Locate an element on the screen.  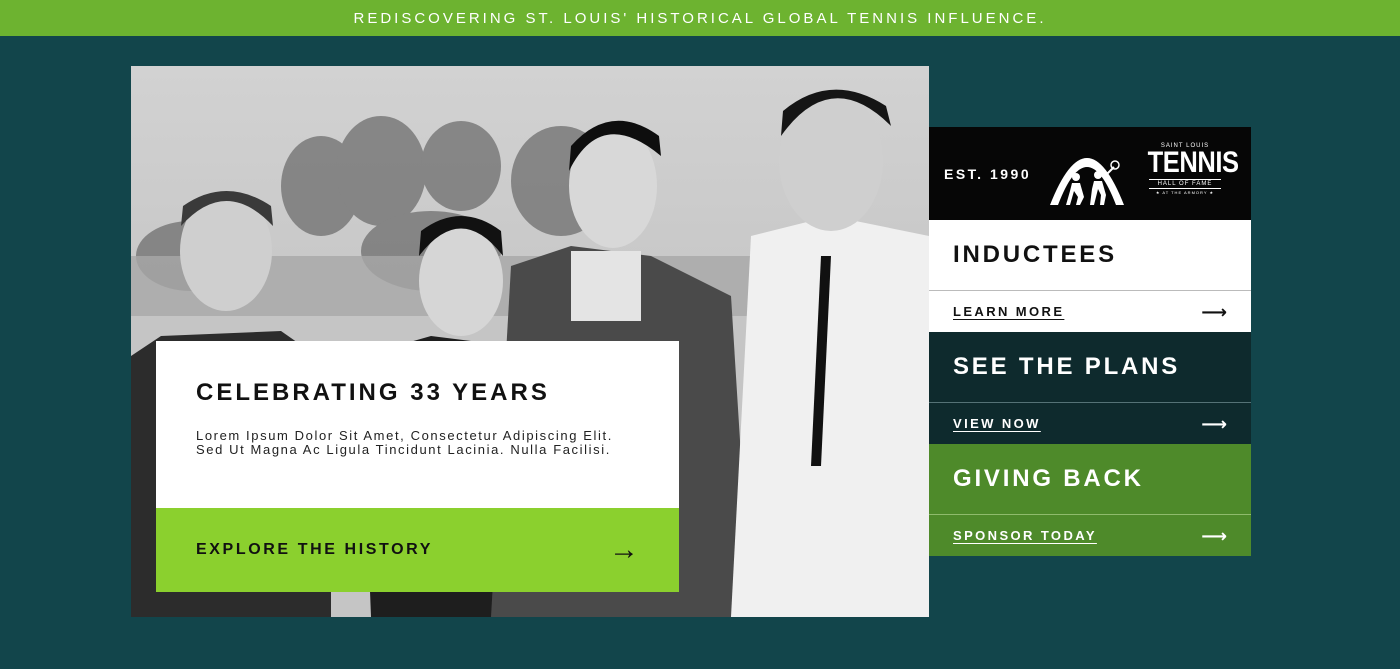
panel-inductees: INDUCTEES LEARN MORE ⟶ is located at coordinates (1090, 276).